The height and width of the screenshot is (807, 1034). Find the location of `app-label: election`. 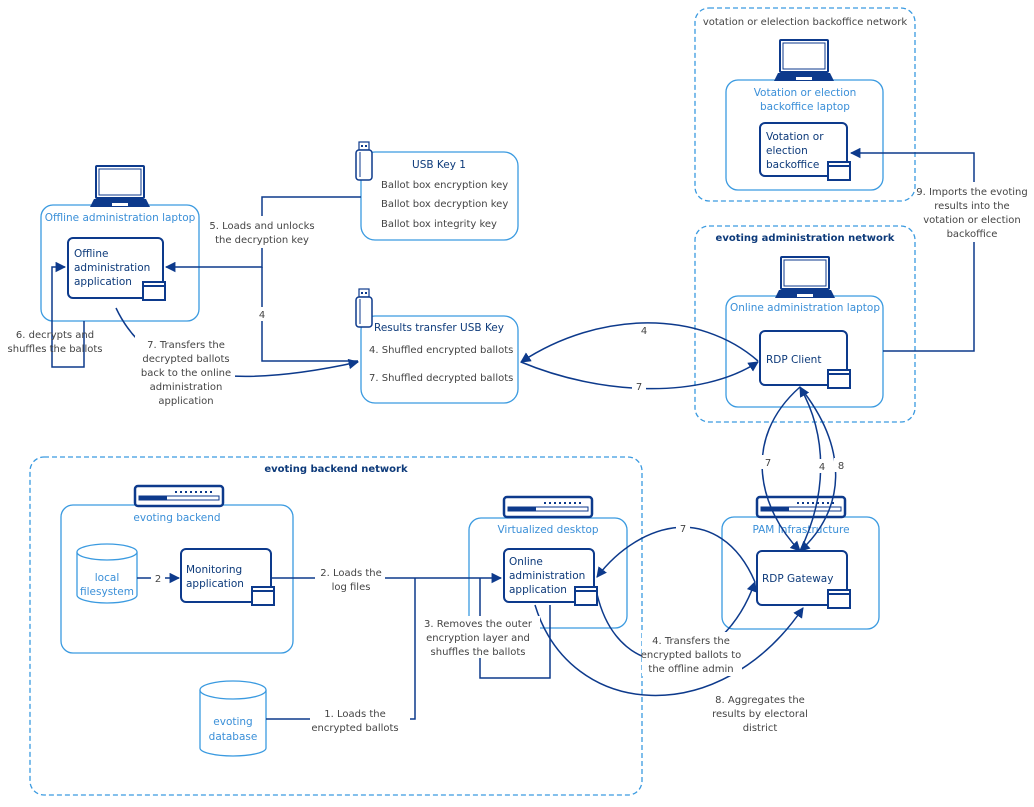

app-label: election is located at coordinates (787, 151).